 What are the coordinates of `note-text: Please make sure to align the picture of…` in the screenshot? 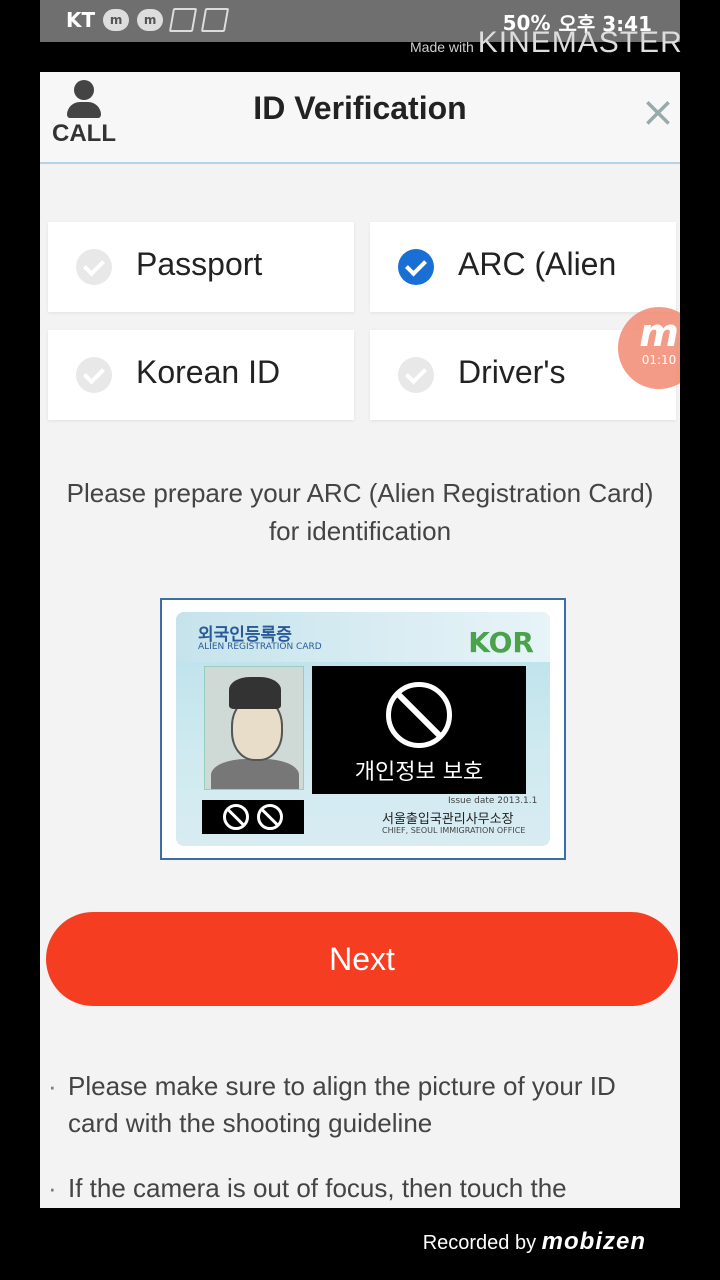 It's located at (342, 1104).